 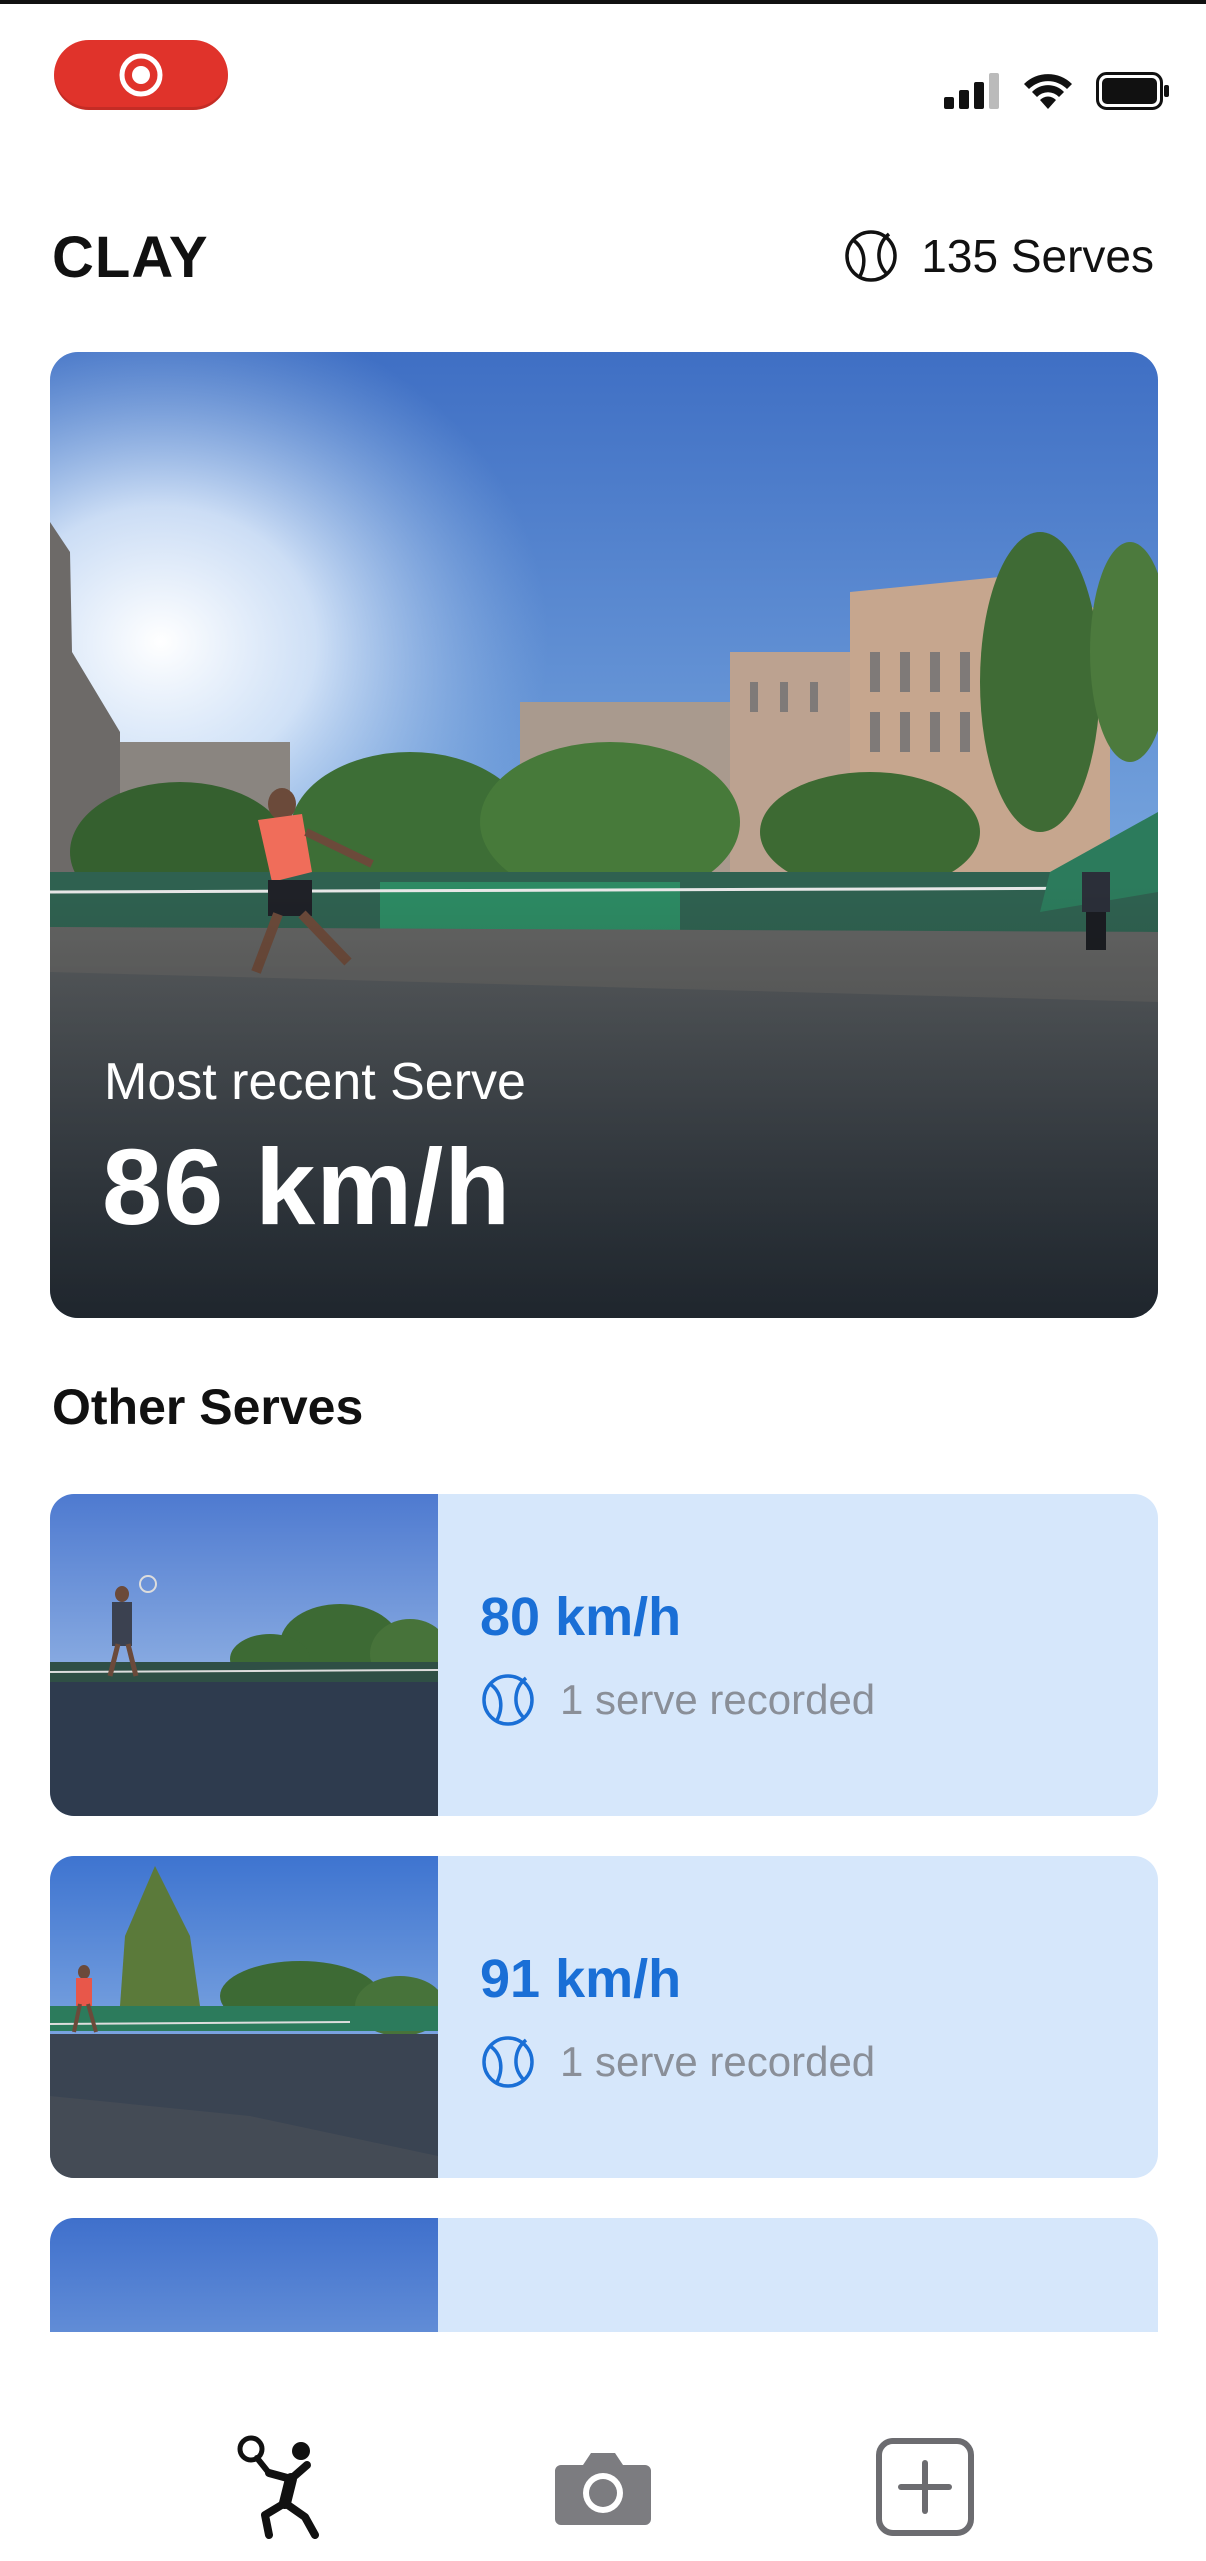 I want to click on serve-count-label: 135 Serves, so click(x=1037, y=256).